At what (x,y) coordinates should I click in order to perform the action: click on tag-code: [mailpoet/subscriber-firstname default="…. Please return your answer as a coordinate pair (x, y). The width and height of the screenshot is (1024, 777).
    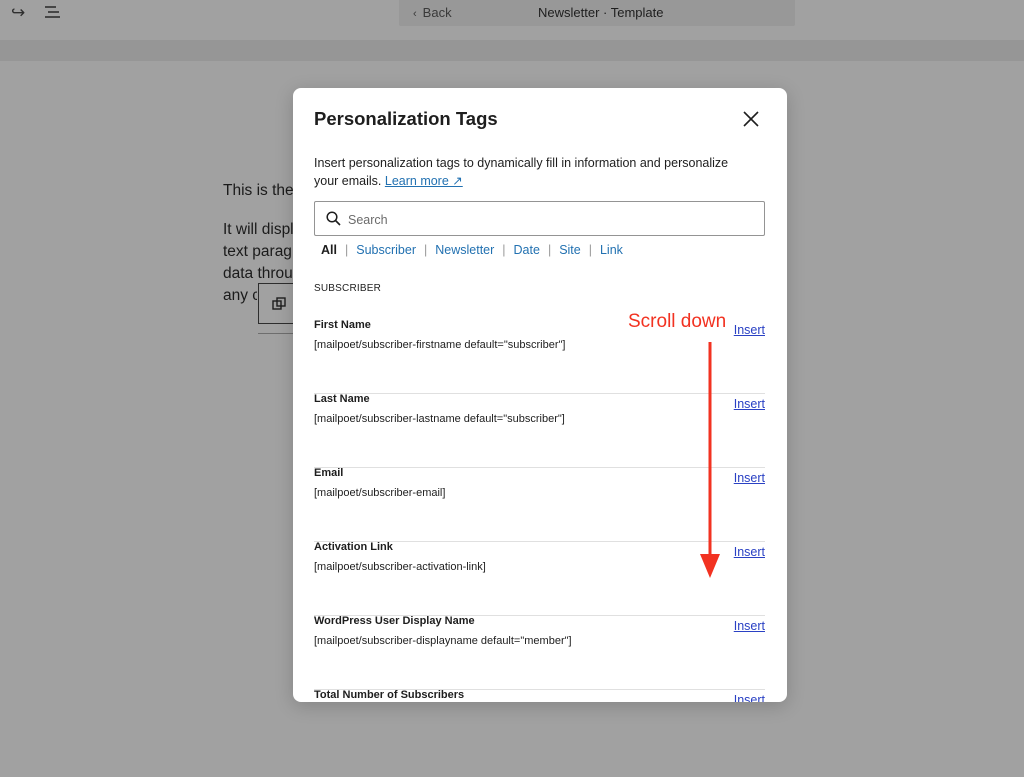
    Looking at the image, I should click on (440, 345).